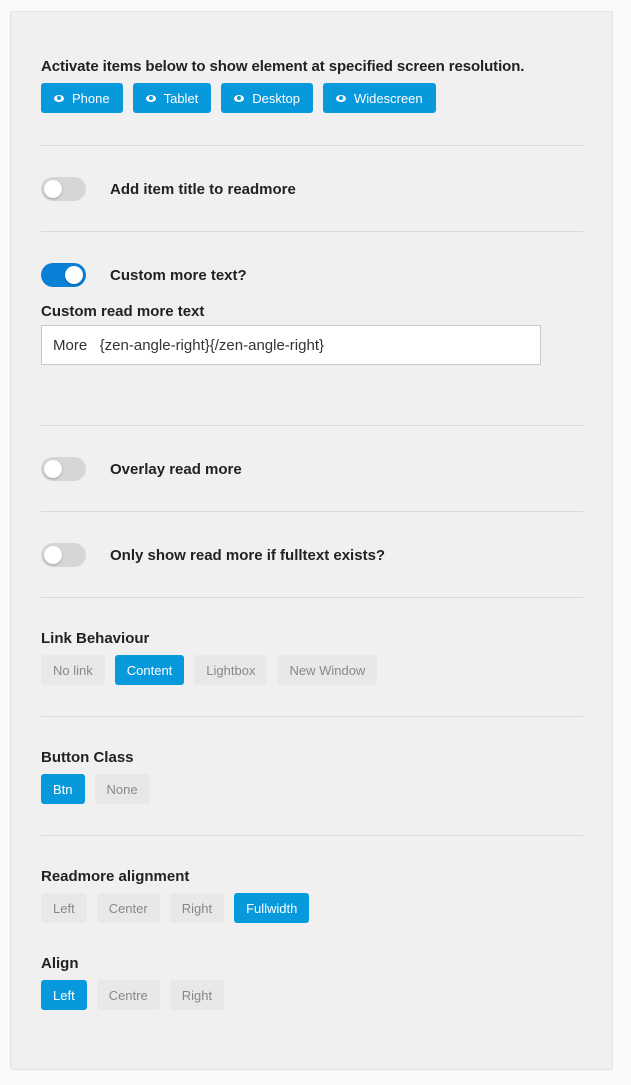 Image resolution: width=631 pixels, height=1085 pixels. Describe the element at coordinates (176, 469) in the screenshot. I see `overlay-label: Overlay read more` at that location.